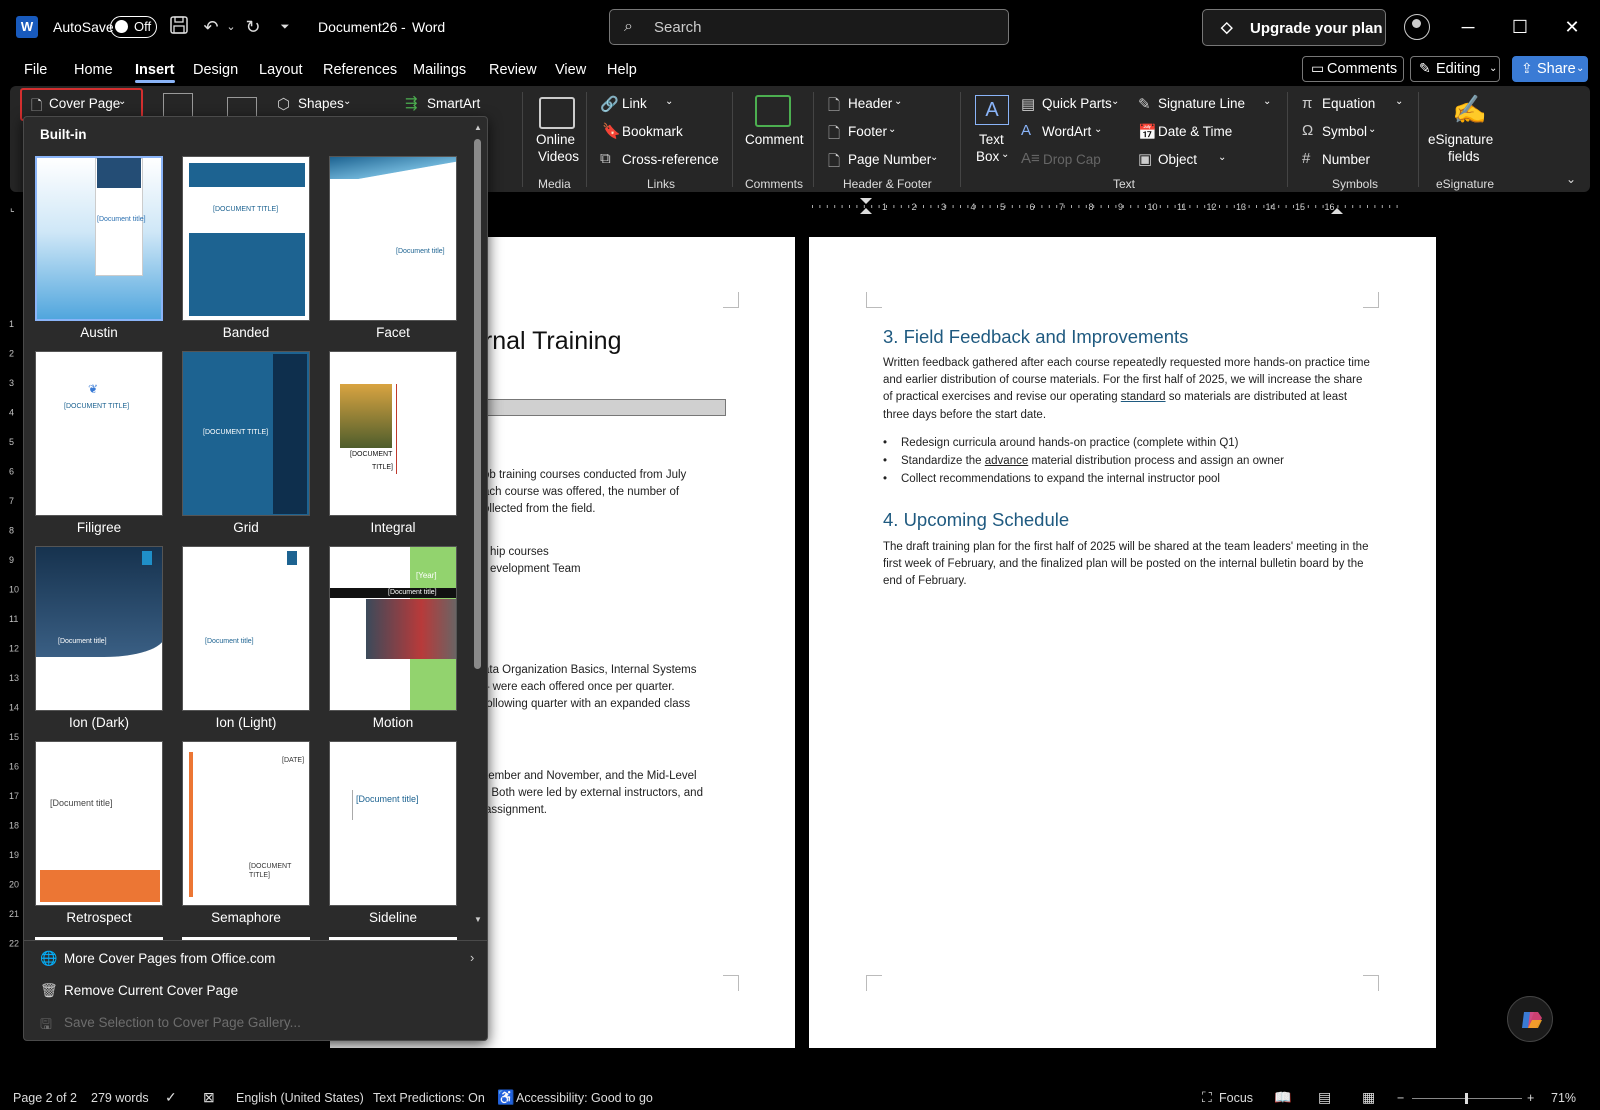 This screenshot has width=1600, height=1110. I want to click on gallery-scrollbar: ▲ ▼, so click(478, 526).